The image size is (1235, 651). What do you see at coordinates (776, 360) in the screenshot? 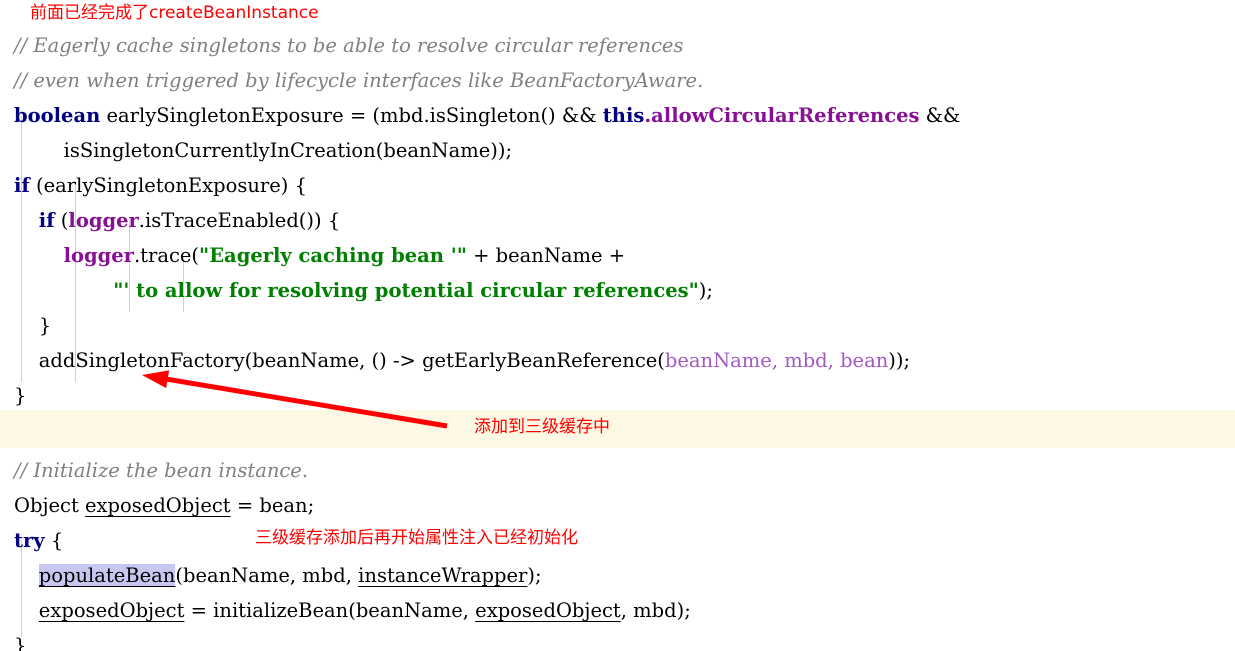
I see `code-token: beanName, mbd, bean` at bounding box center [776, 360].